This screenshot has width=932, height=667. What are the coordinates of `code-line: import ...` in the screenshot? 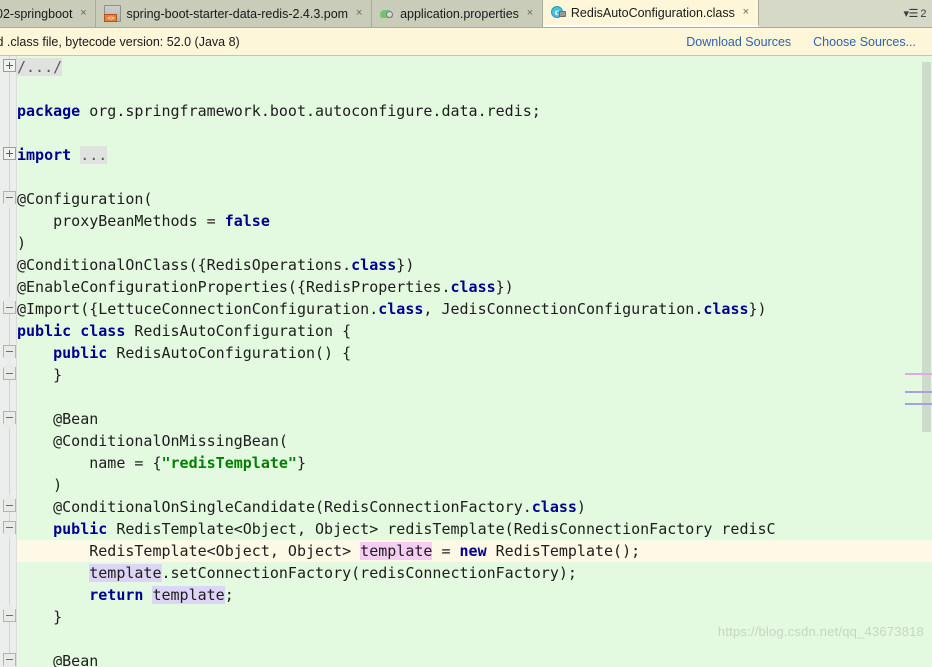 It's located at (62, 155).